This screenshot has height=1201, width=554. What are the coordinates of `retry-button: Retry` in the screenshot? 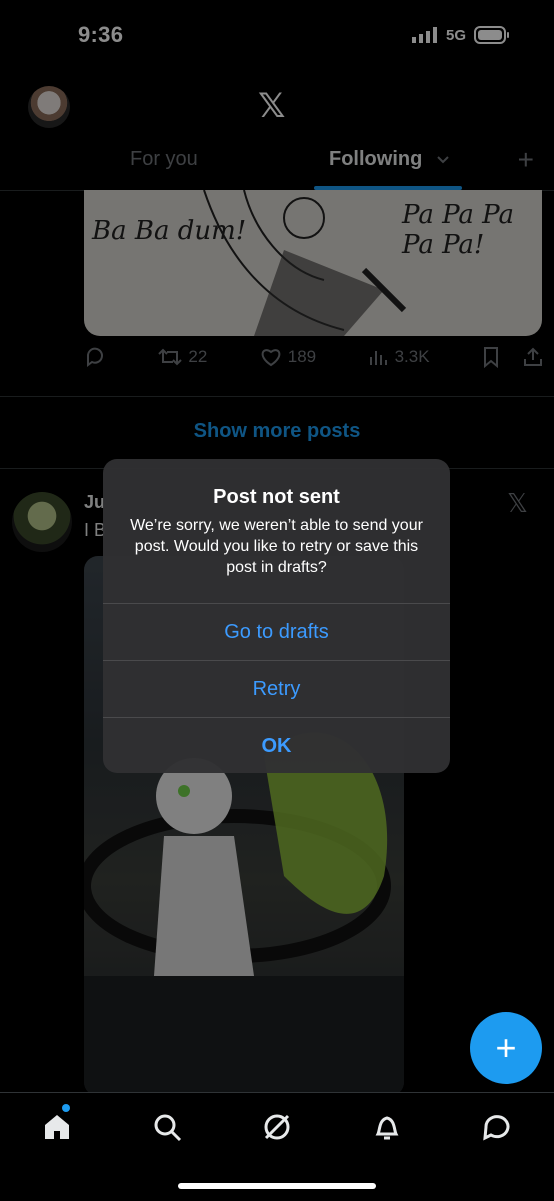 It's located at (276, 688).